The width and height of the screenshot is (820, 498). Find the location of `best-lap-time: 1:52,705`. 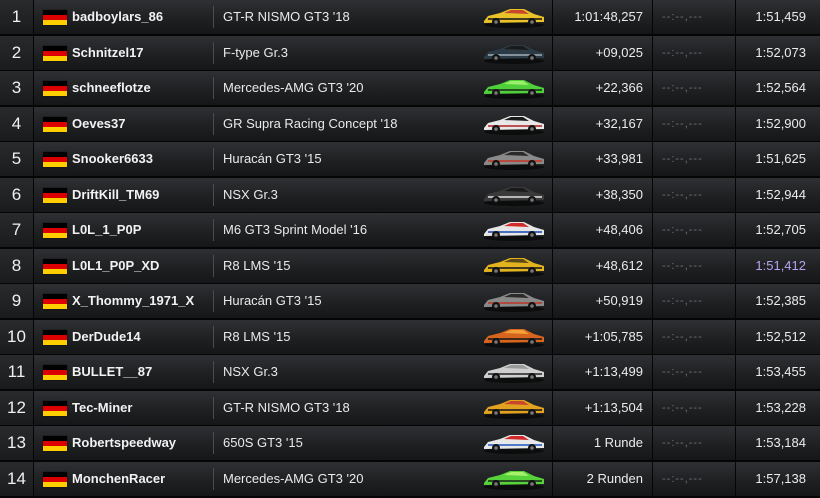

best-lap-time: 1:52,705 is located at coordinates (780, 229).